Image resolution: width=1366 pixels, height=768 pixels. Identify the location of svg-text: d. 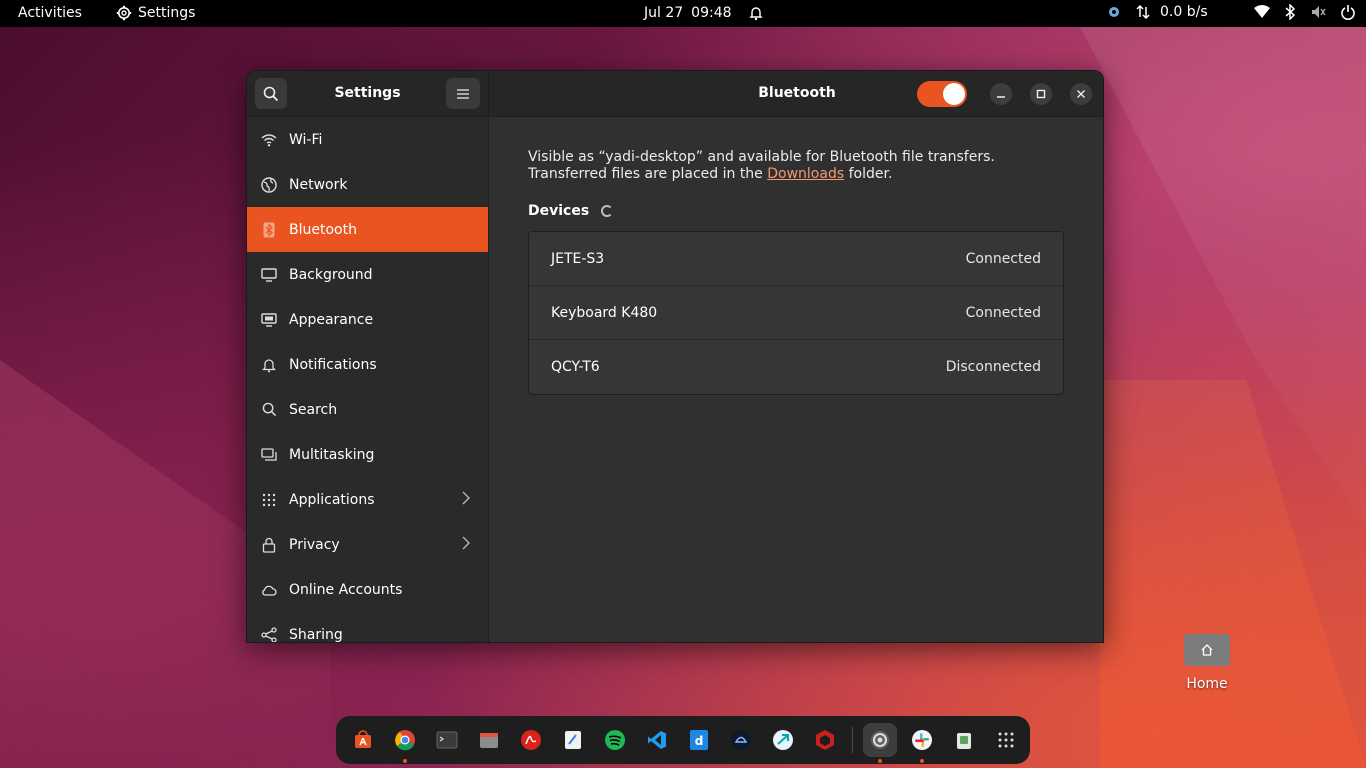
(699, 741).